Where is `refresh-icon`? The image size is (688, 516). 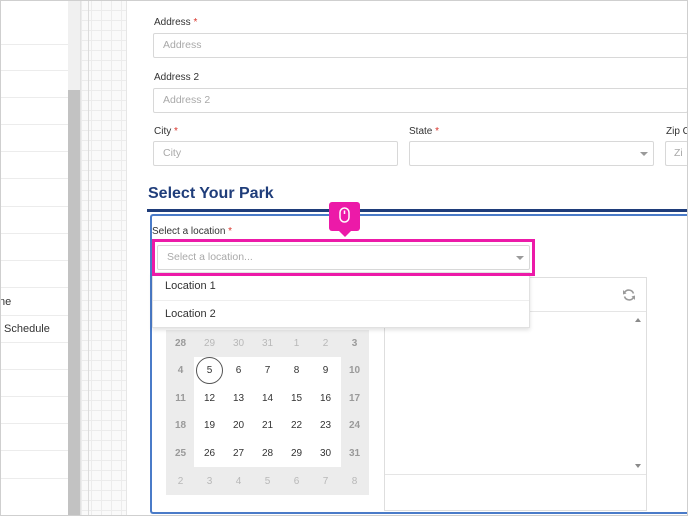 refresh-icon is located at coordinates (629, 295).